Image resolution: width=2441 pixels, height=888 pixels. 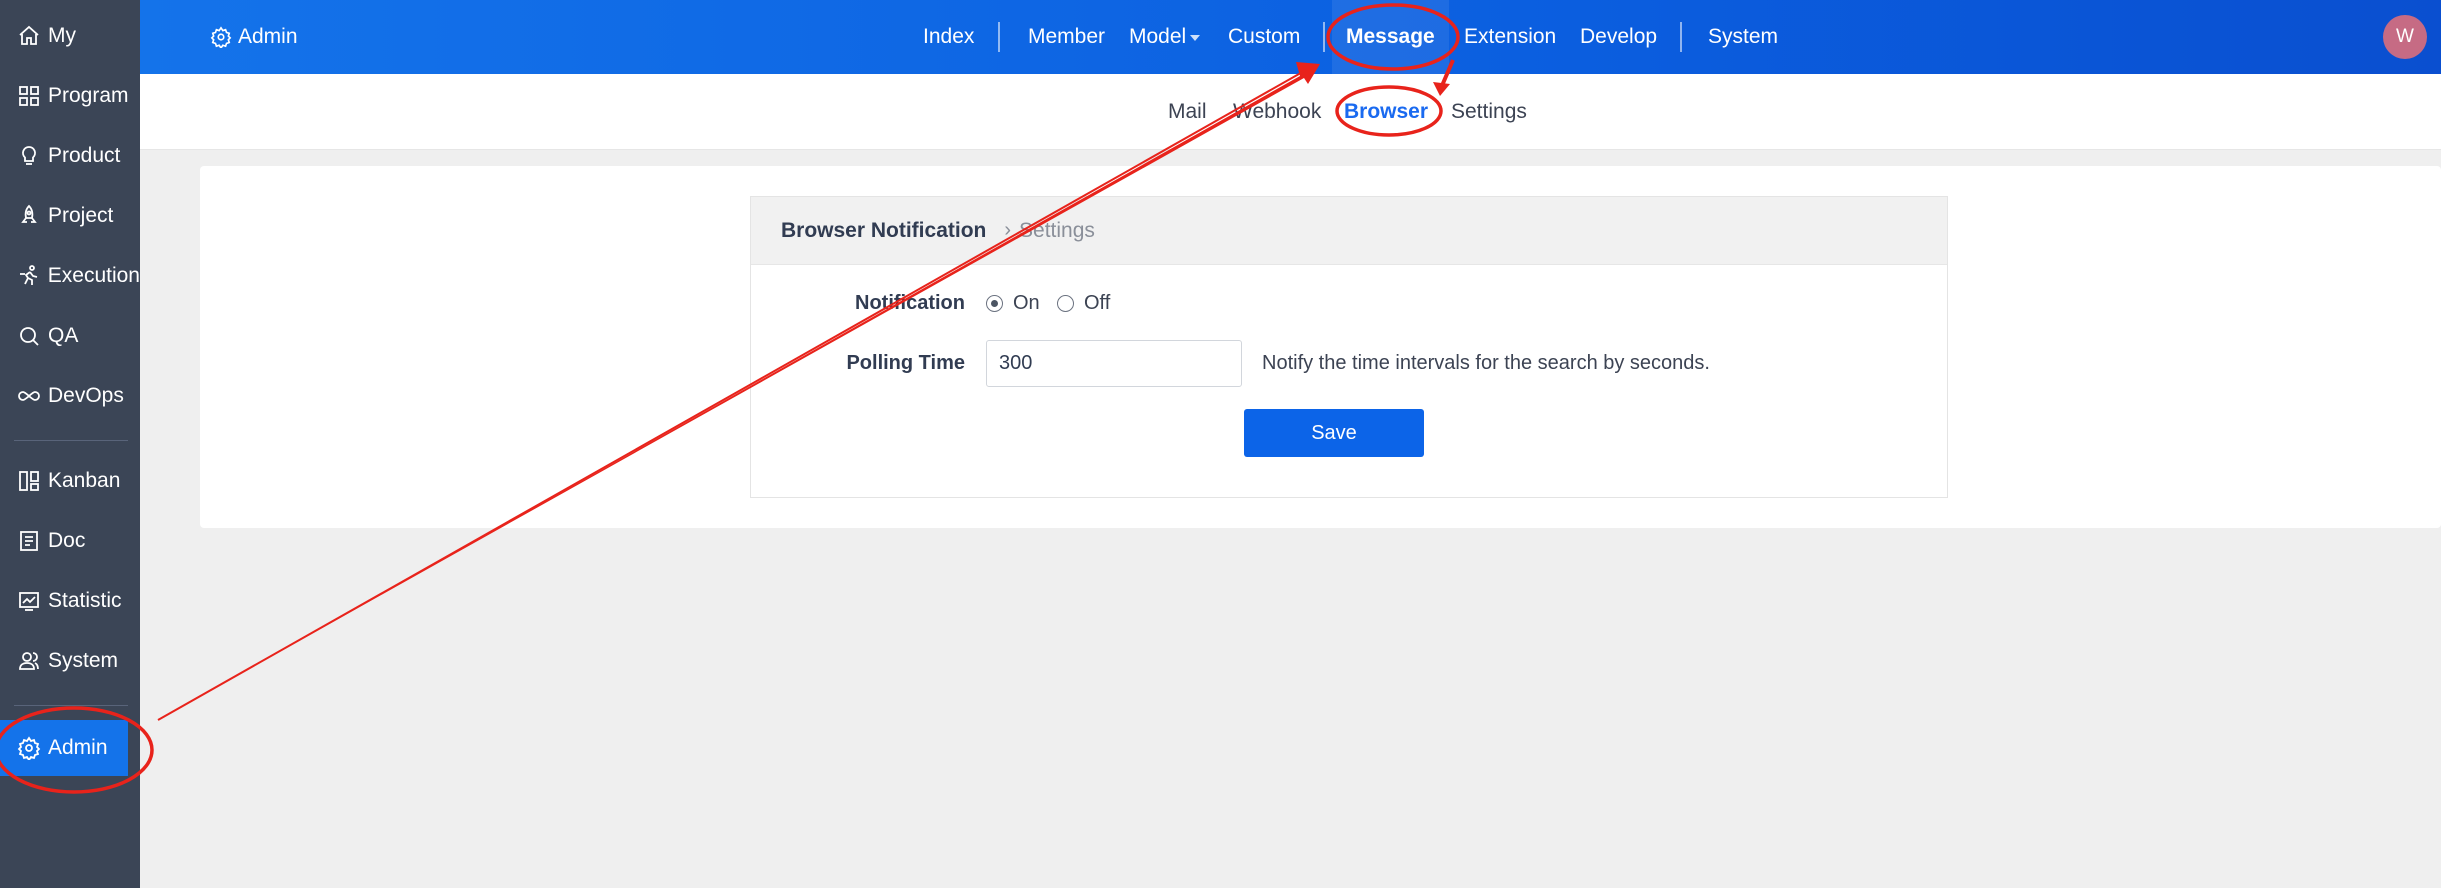 I want to click on sidebar-item-statistic: Statistic, so click(x=70, y=601).